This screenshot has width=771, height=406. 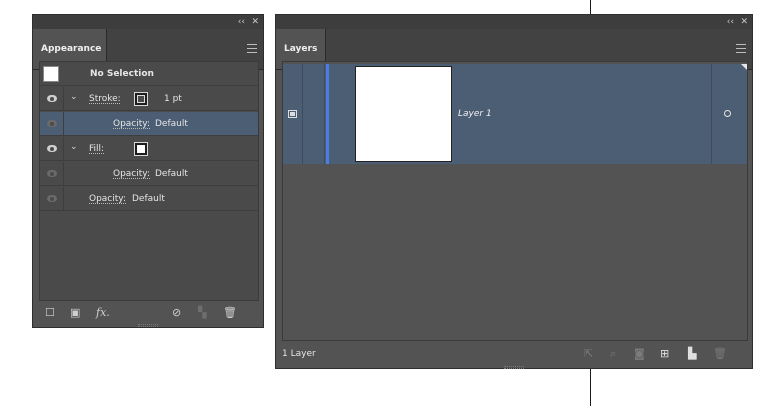 I want to click on fill-opacity-row: Opacity: Default, so click(x=149, y=174).